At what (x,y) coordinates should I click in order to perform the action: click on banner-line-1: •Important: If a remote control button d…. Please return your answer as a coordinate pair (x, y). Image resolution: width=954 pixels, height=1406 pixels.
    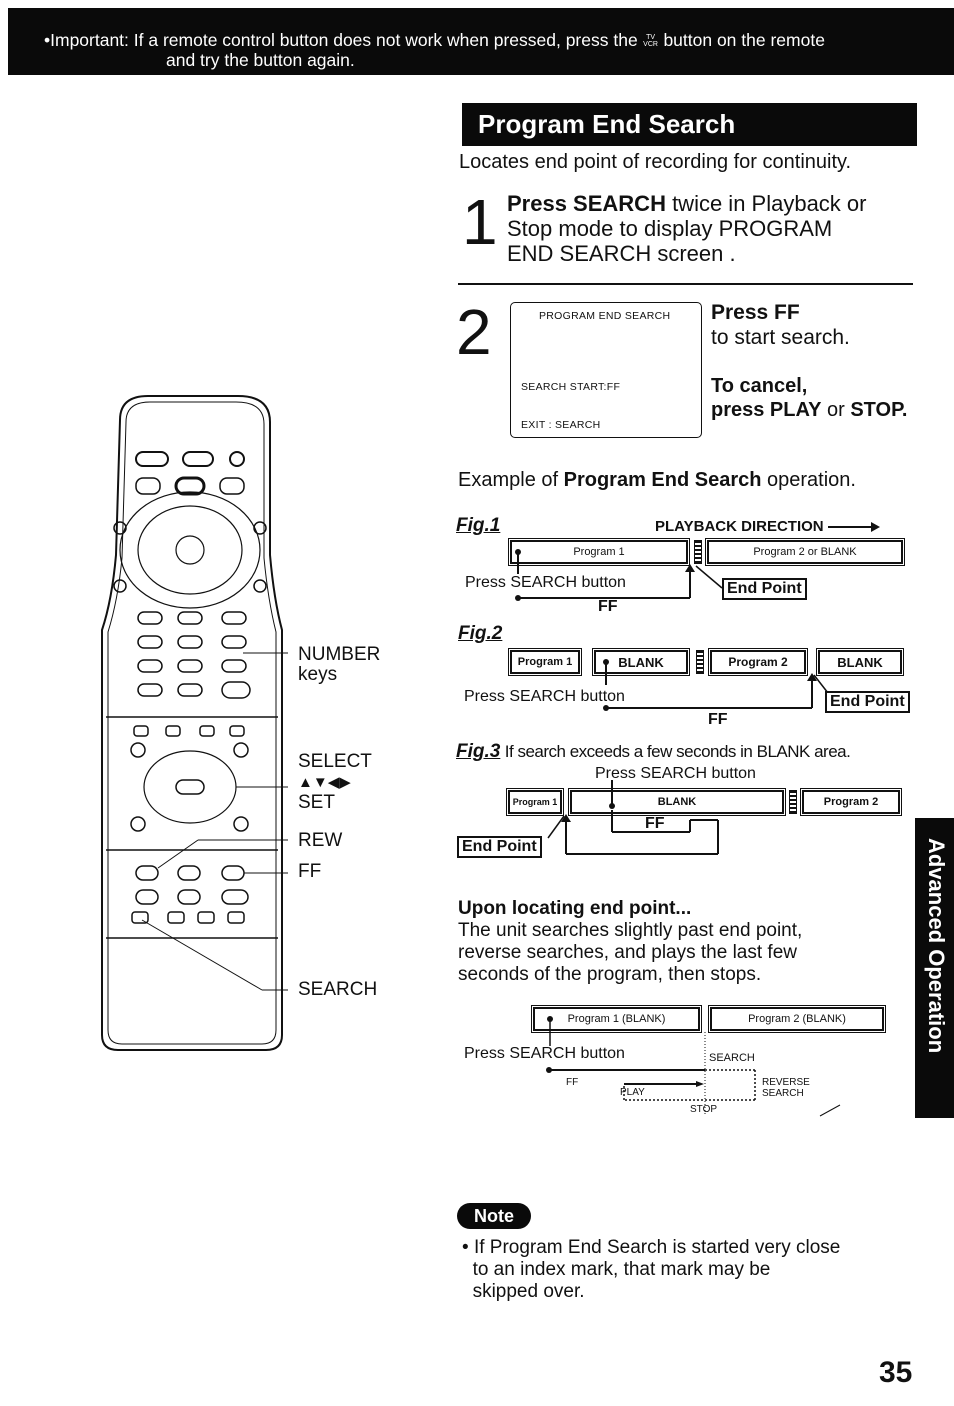
    Looking at the image, I should click on (434, 40).